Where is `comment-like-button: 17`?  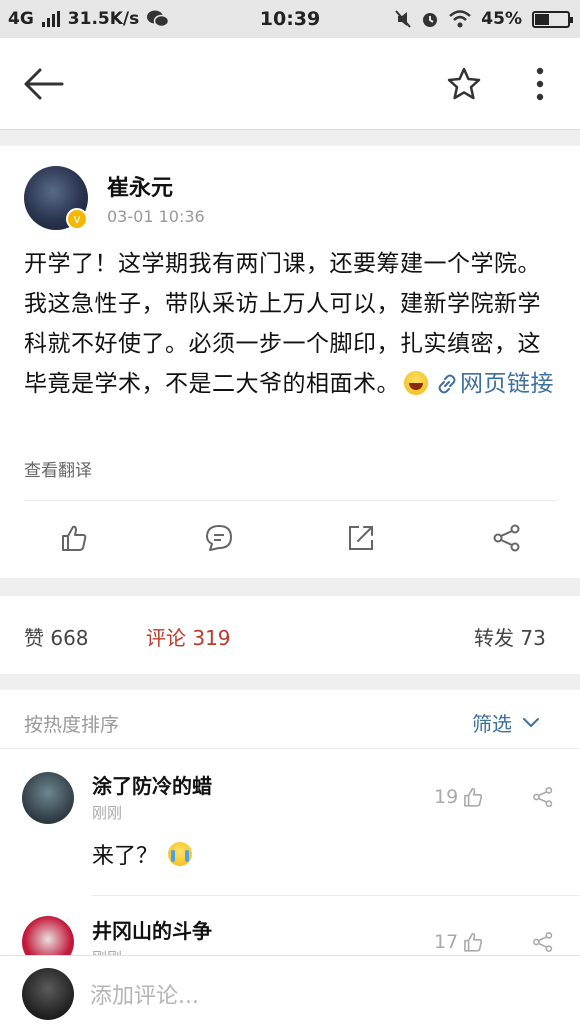
comment-like-button: 17 is located at coordinates (459, 942).